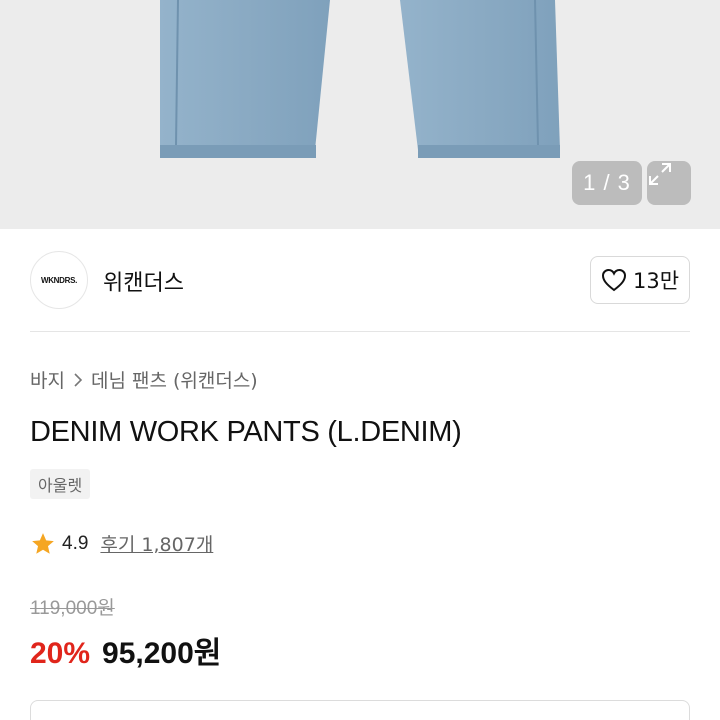 The width and height of the screenshot is (720, 720). Describe the element at coordinates (174, 379) in the screenshot. I see `breadcrumb-subcategory: 데님 팬츠 (위캔더스)` at that location.